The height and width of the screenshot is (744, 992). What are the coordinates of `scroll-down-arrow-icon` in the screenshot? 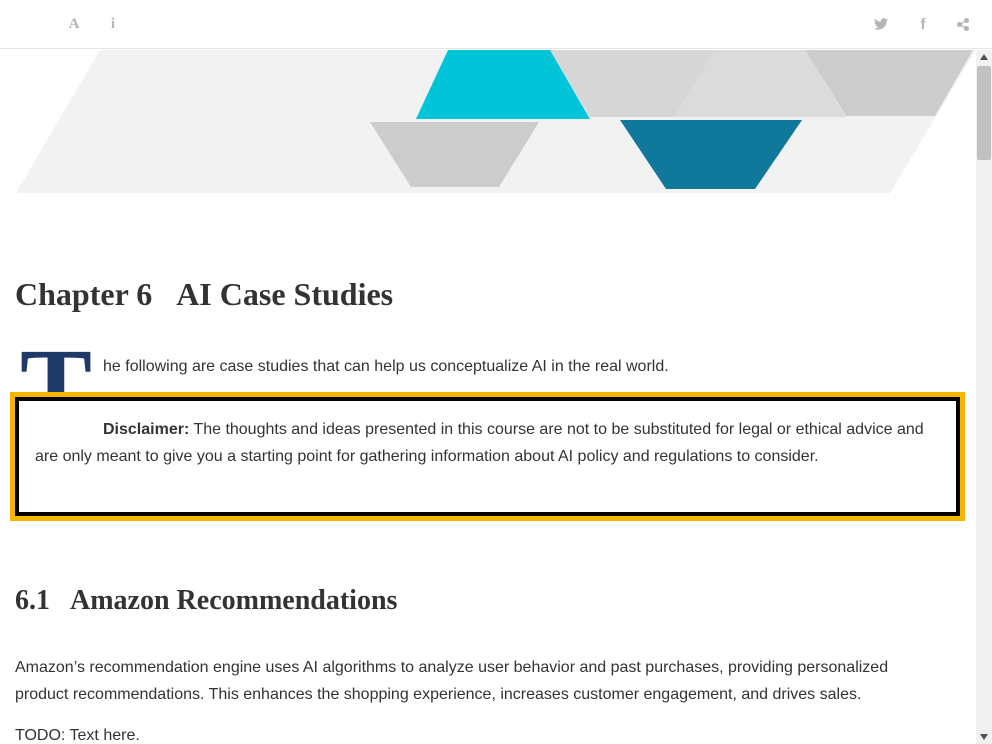 It's located at (984, 737).